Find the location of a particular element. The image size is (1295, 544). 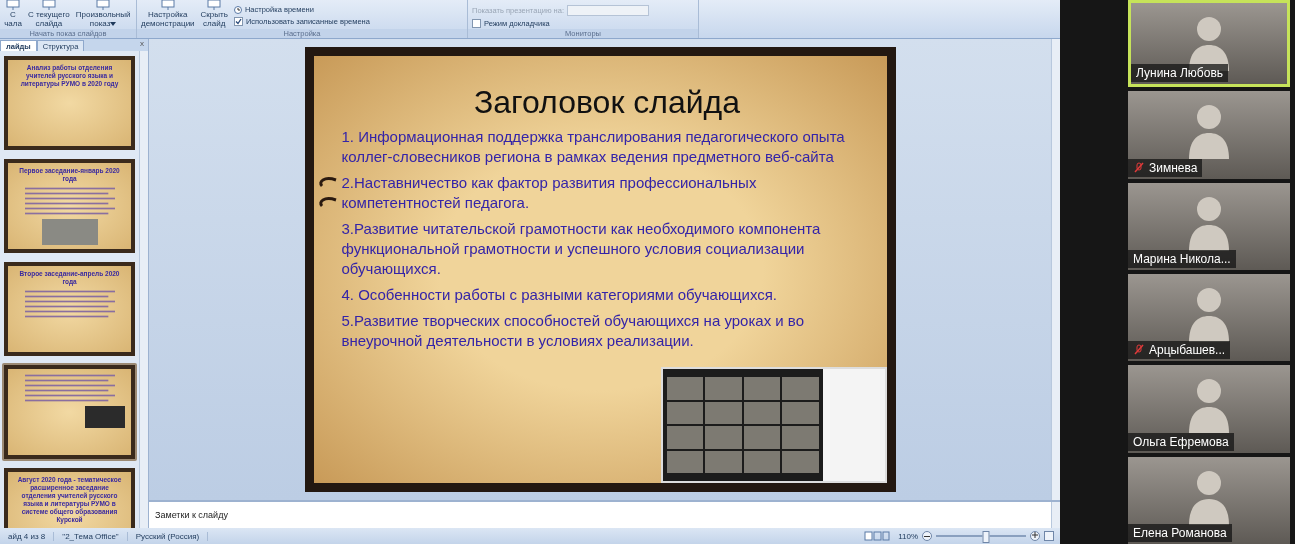

minus-icon is located at coordinates (927, 537).